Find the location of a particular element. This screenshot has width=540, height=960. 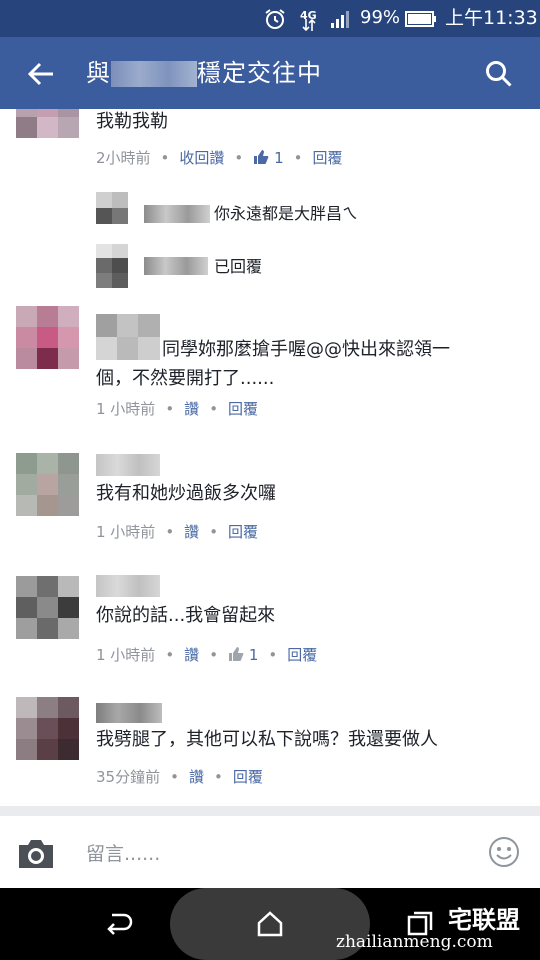

comment-text: 我勒我勒 is located at coordinates (132, 121).